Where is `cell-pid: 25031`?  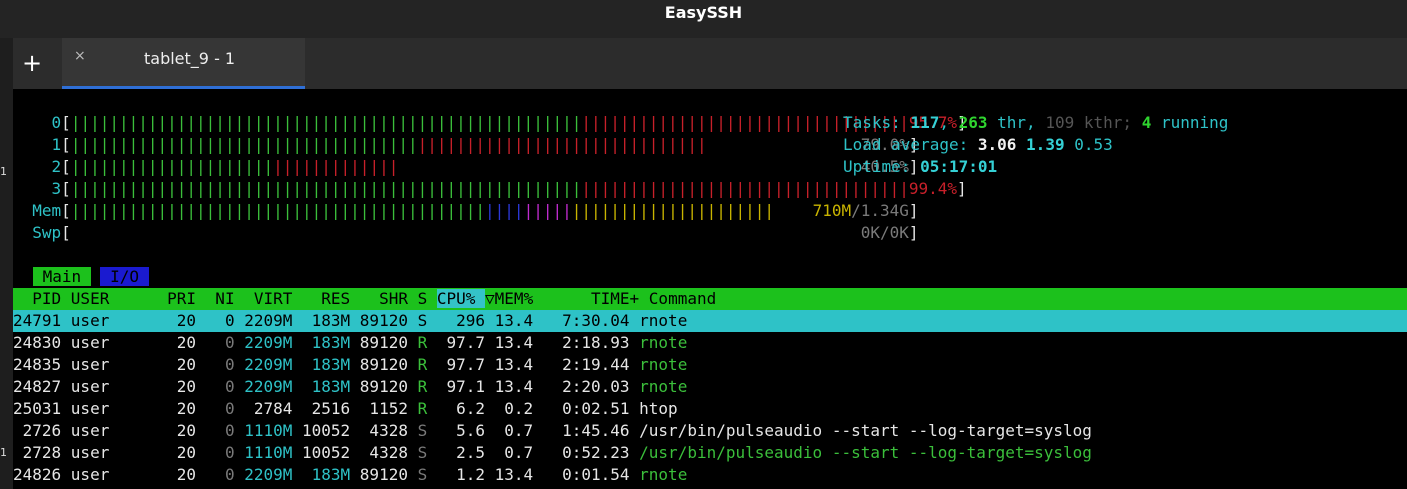
cell-pid: 25031 is located at coordinates (42, 408).